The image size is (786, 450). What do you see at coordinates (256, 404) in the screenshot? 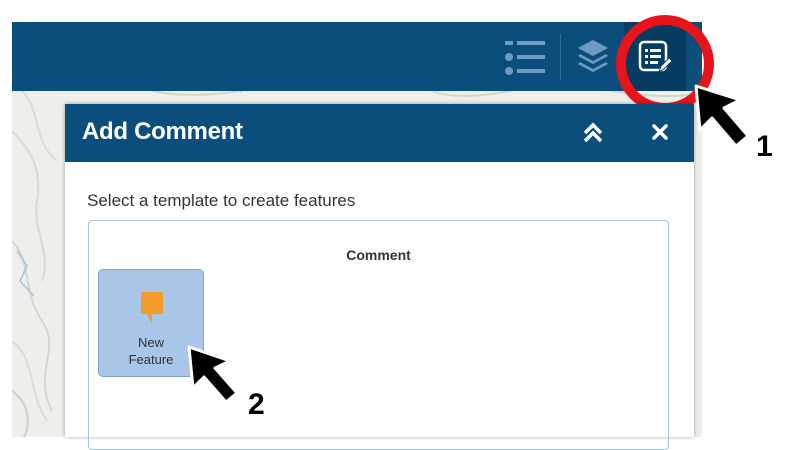
I see `callout-number-2: 2` at bounding box center [256, 404].